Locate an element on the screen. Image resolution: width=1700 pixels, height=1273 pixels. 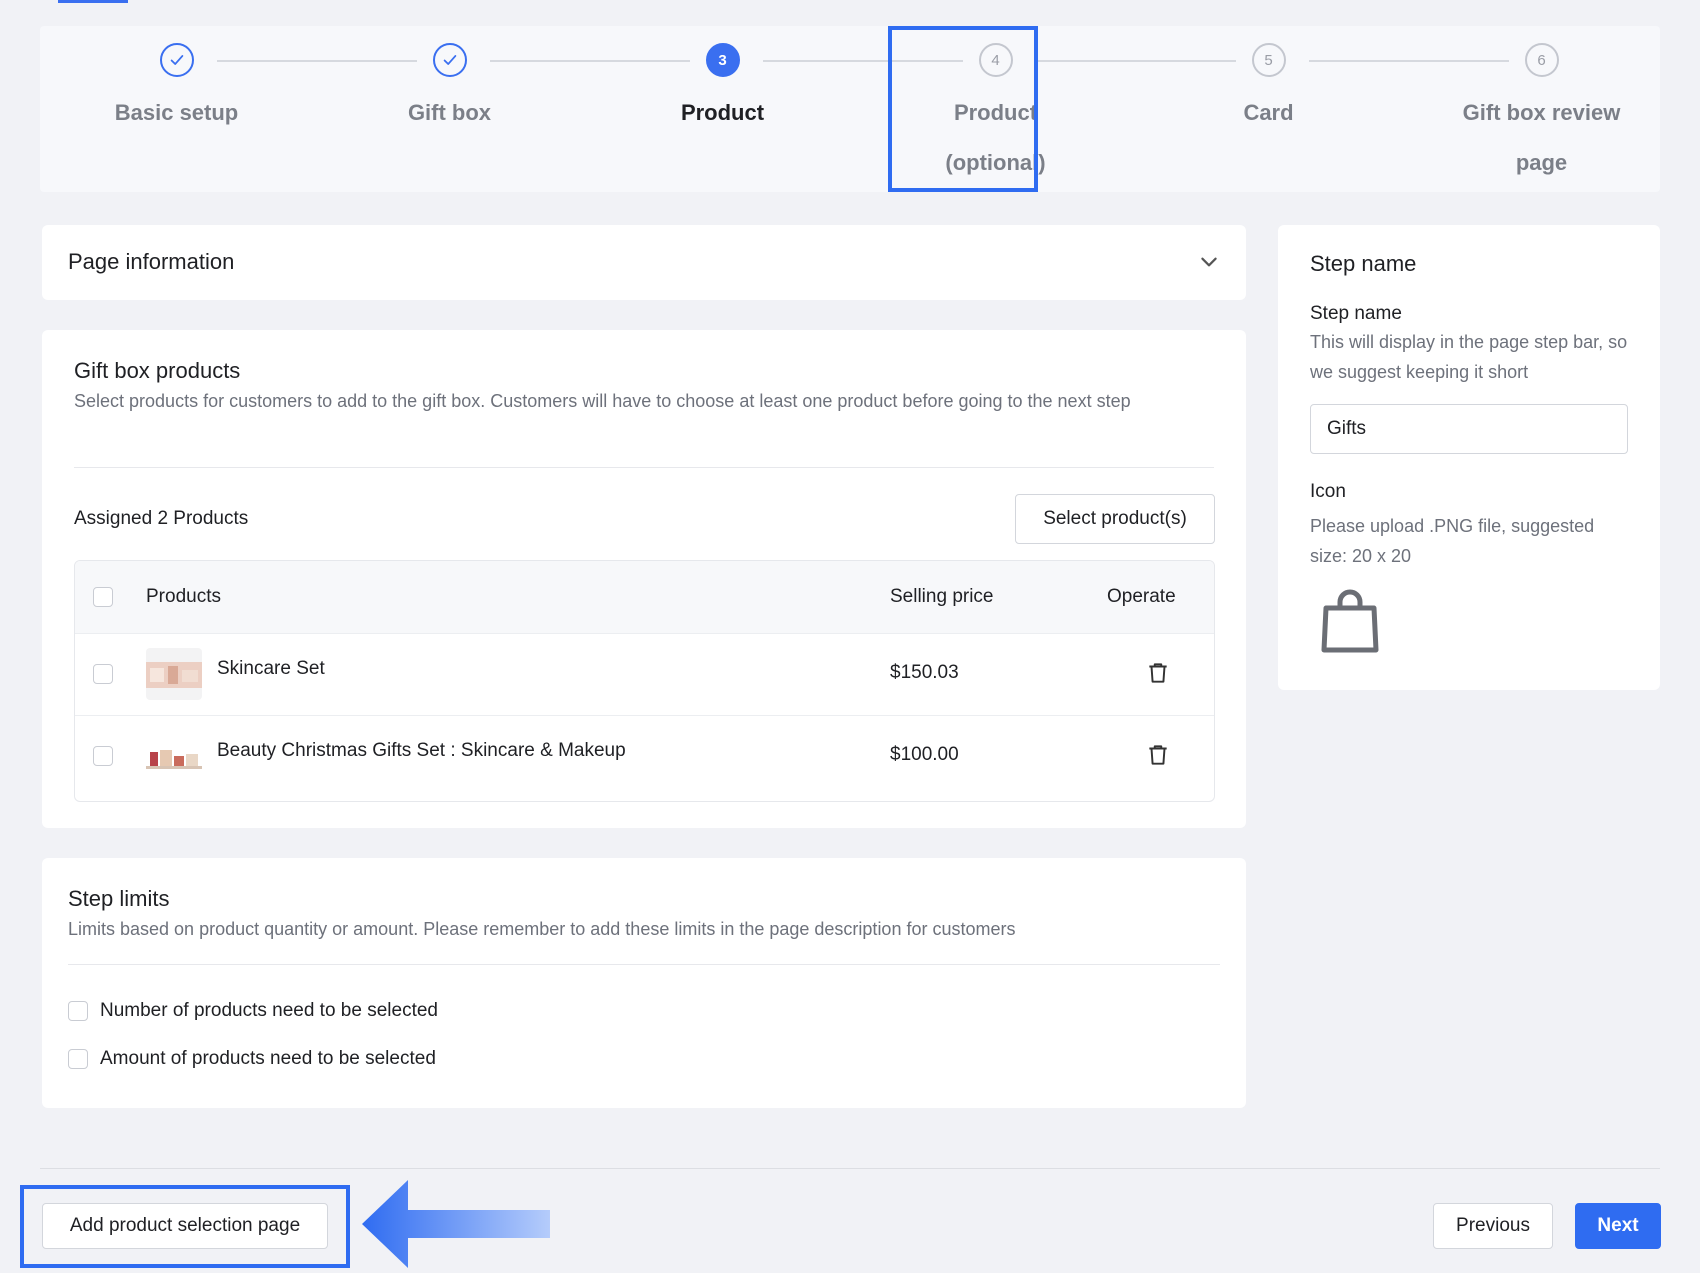
limit-option-label: Number of products need to be selected is located at coordinates (269, 1010).